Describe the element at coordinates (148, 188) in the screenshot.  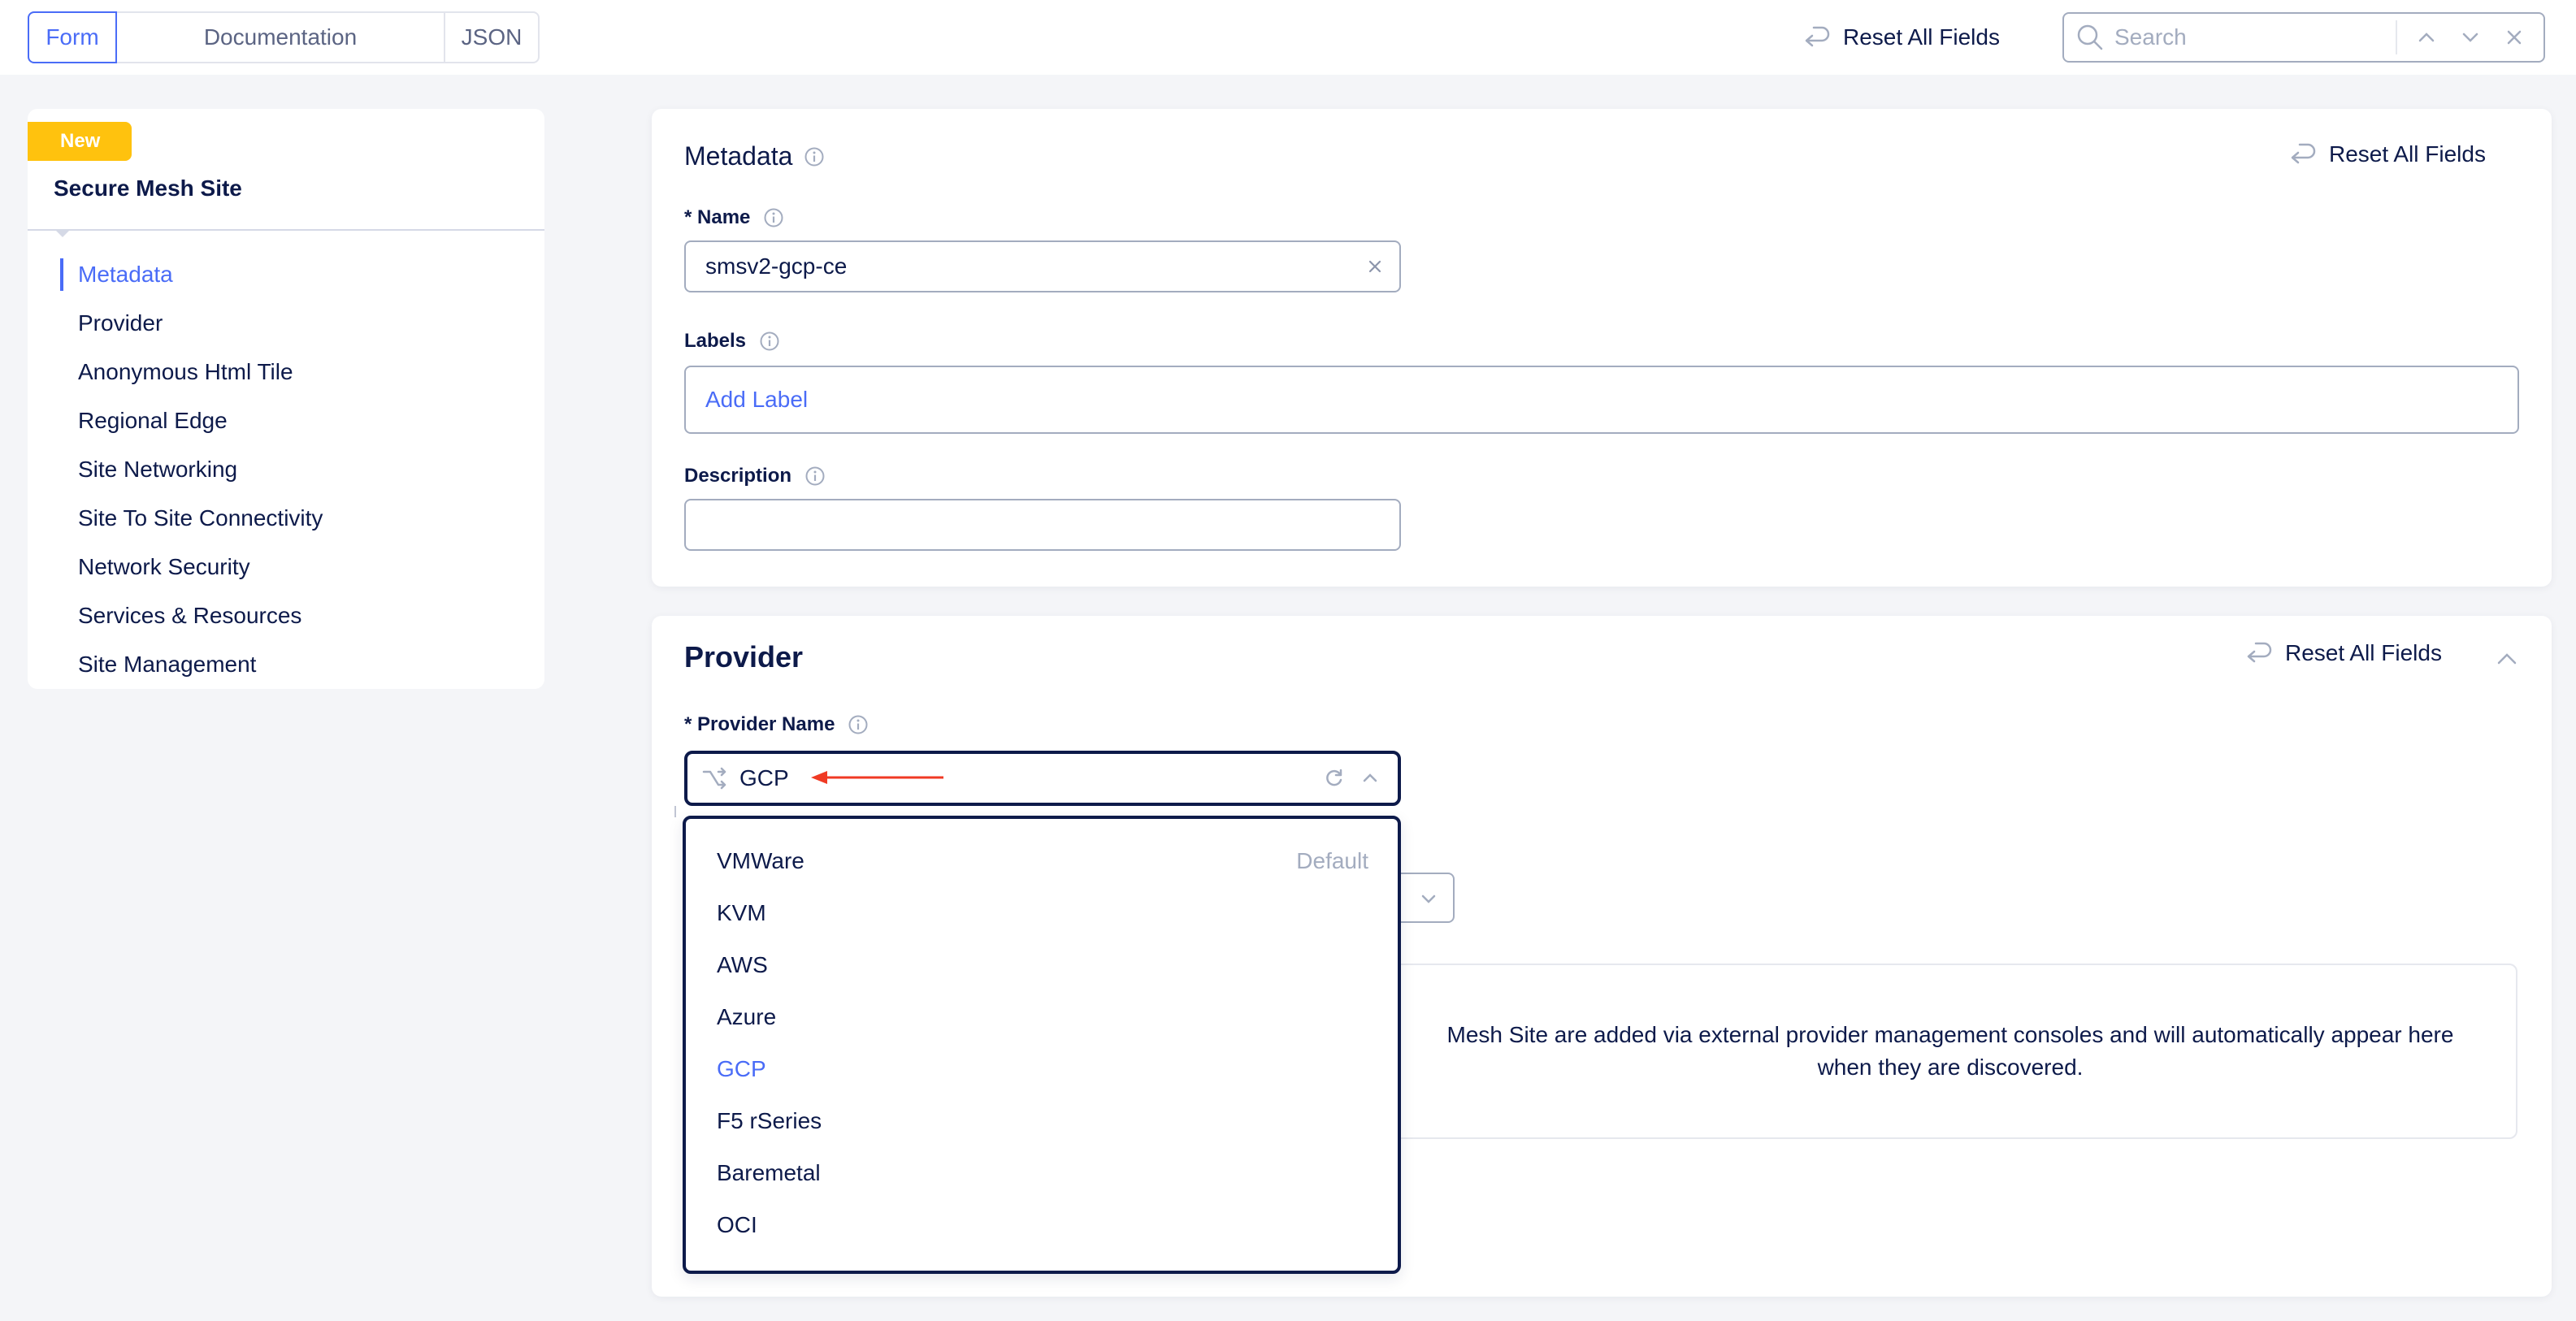
I see `sidebar-title: Secure Mesh Site` at that location.